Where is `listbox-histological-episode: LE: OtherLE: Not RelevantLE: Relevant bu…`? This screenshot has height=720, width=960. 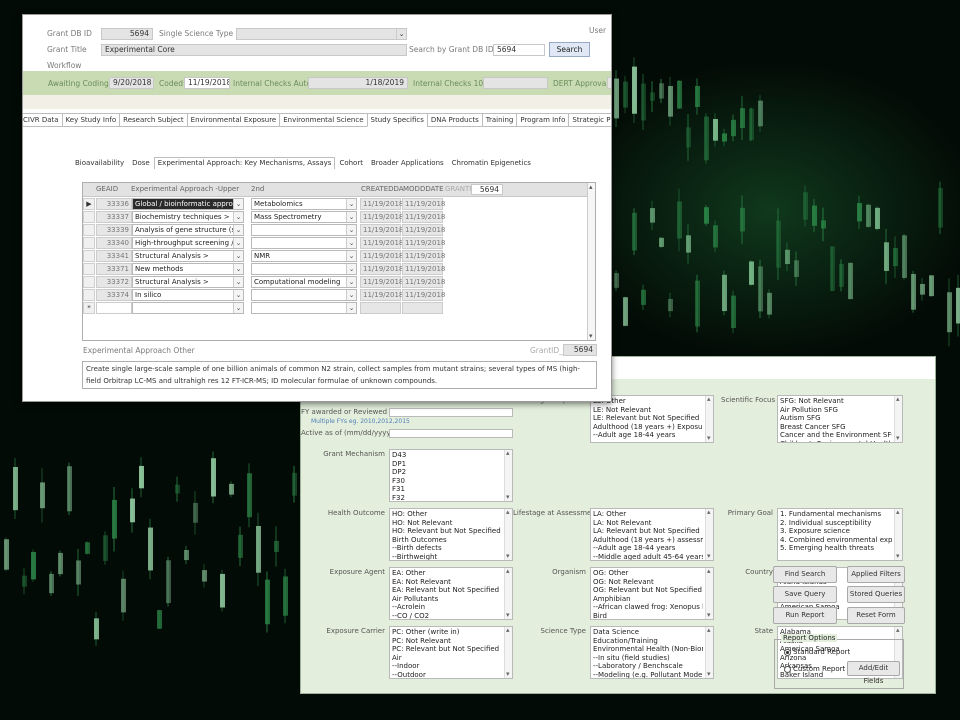 listbox-histological-episode: LE: OtherLE: Not RelevantLE: Relevant bu… is located at coordinates (652, 419).